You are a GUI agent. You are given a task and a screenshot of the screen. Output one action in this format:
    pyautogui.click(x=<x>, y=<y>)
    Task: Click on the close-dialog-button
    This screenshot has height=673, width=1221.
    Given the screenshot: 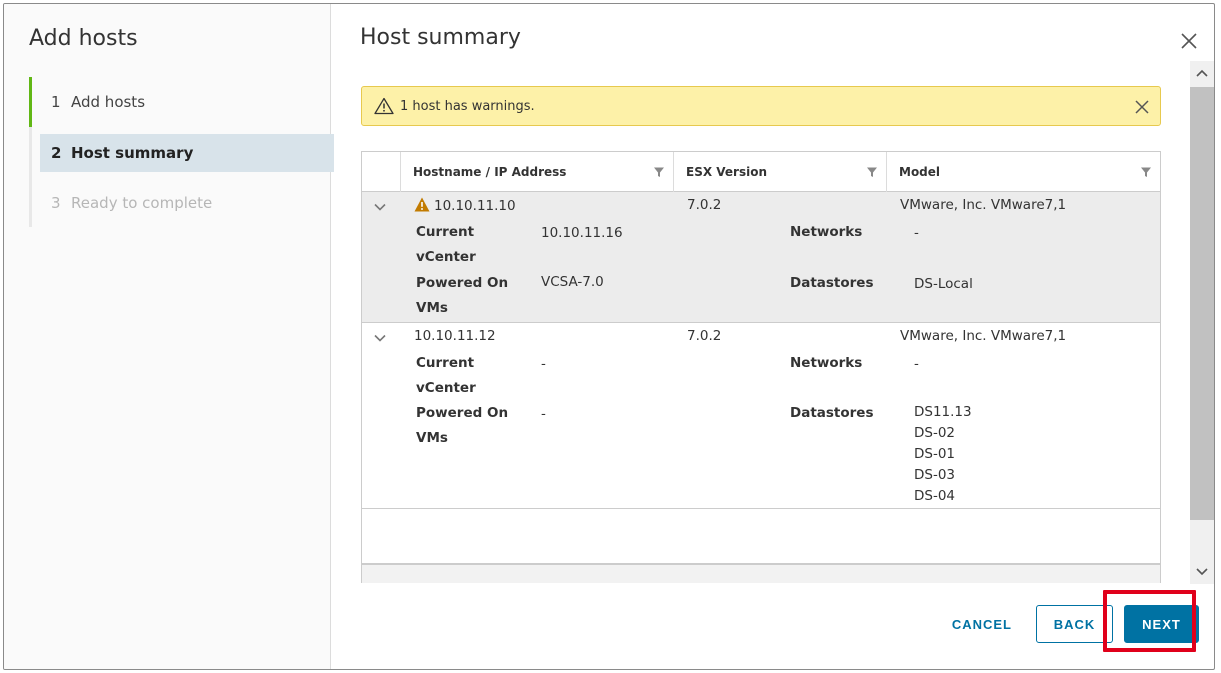 What is the action you would take?
    pyautogui.click(x=1189, y=41)
    